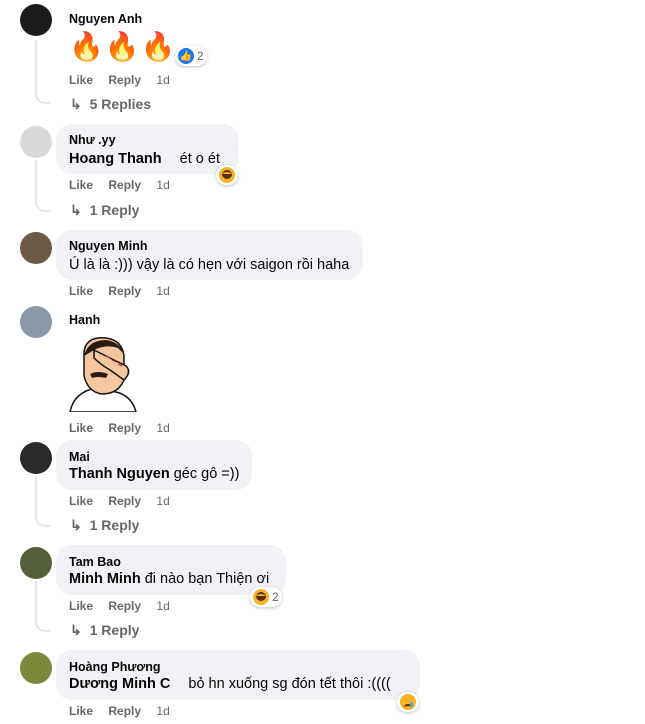  What do you see at coordinates (36, 67) in the screenshot?
I see `thread-line` at bounding box center [36, 67].